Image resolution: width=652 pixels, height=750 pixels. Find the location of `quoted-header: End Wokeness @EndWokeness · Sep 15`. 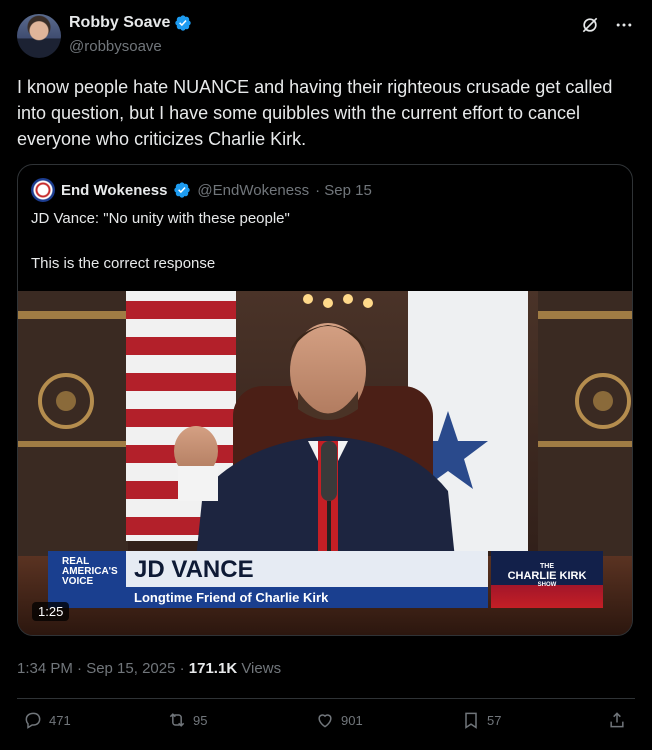

quoted-header: End Wokeness @EndWokeness · Sep 15 is located at coordinates (201, 190).